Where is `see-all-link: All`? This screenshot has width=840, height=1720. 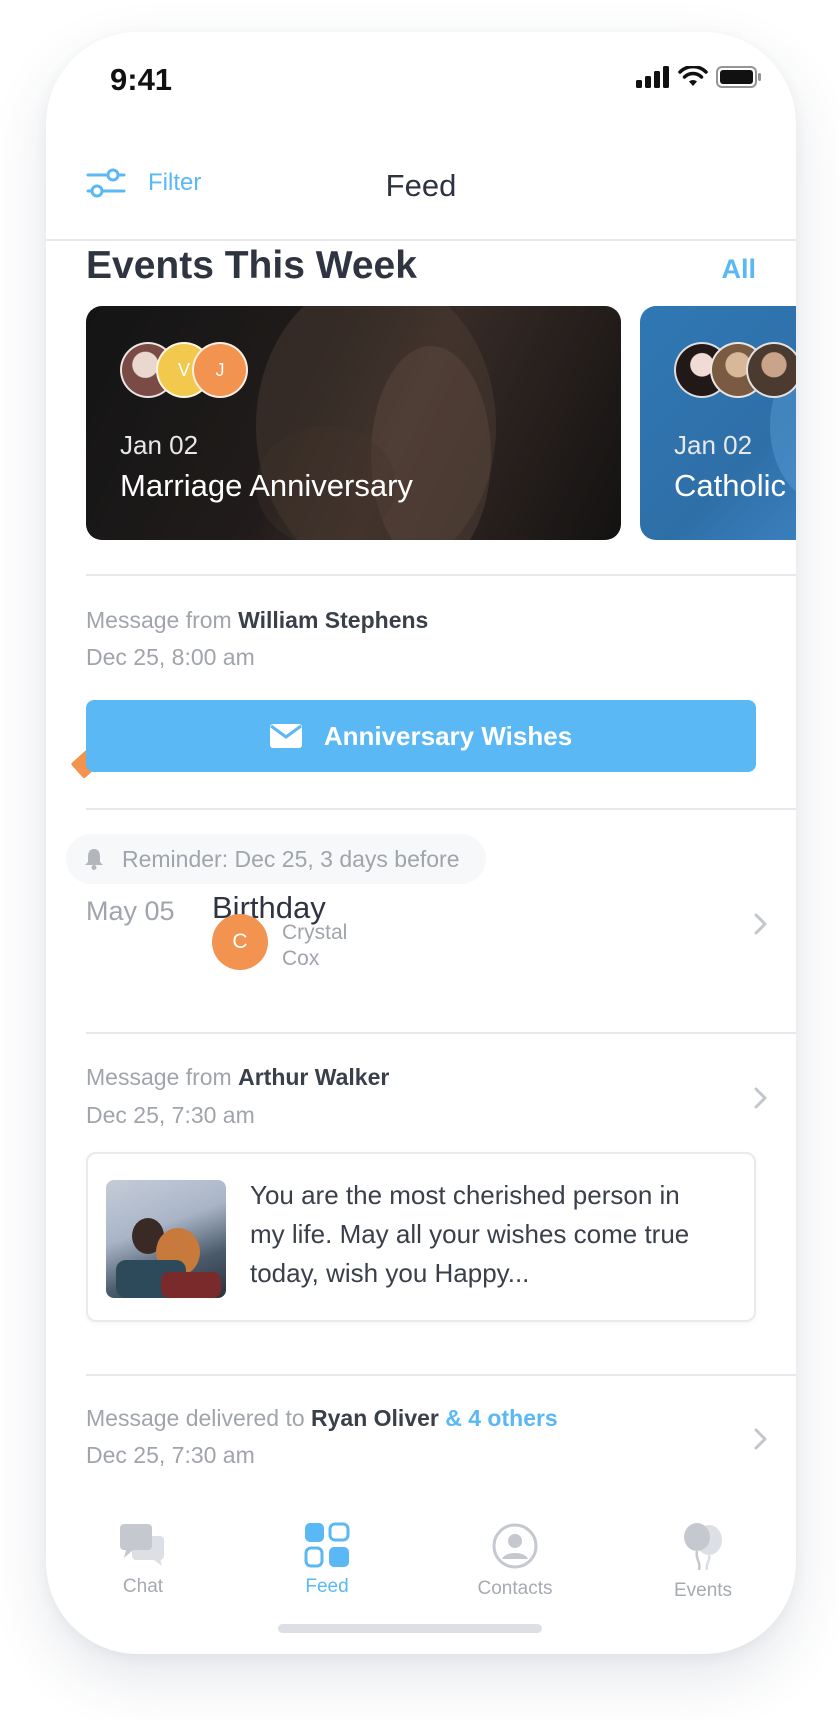
see-all-link: All is located at coordinates (738, 269).